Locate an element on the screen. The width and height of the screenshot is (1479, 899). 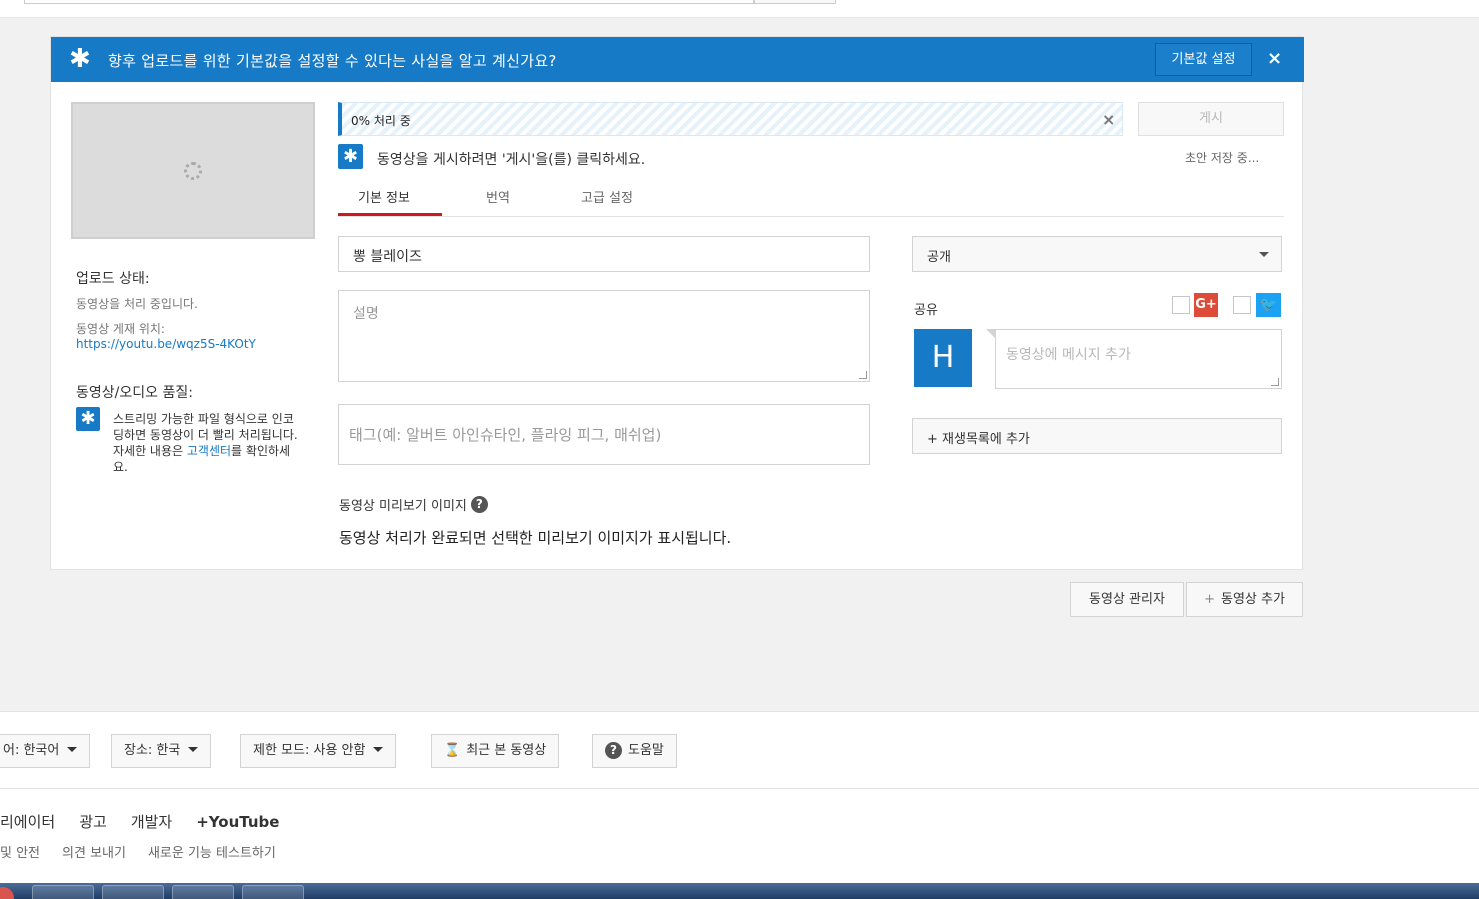
footer-links-secondary: 및 안전 의견 보내기 새로운 기능 테스트하기 is located at coordinates (149, 851).